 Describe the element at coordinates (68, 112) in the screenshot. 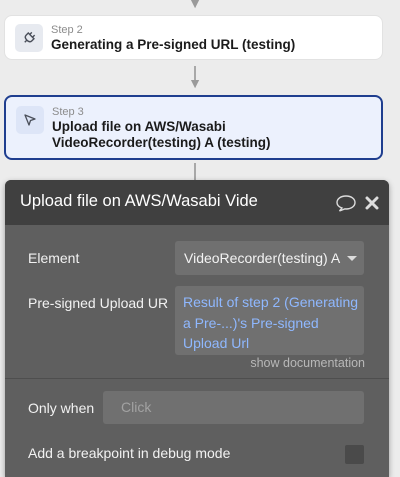

I see `step-label: Step 3` at that location.